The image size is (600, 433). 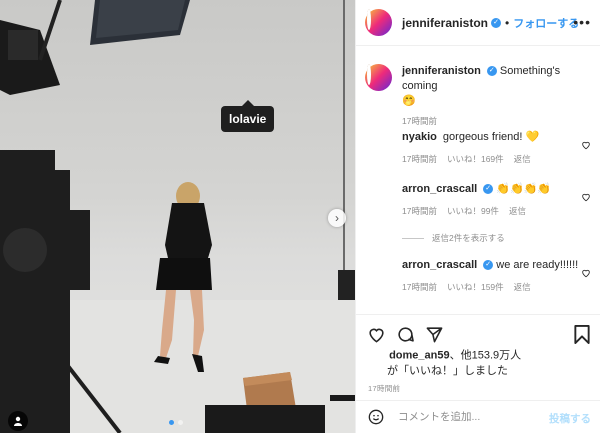 What do you see at coordinates (473, 211) in the screenshot?
I see `comment-likes: いいね！99件` at bounding box center [473, 211].